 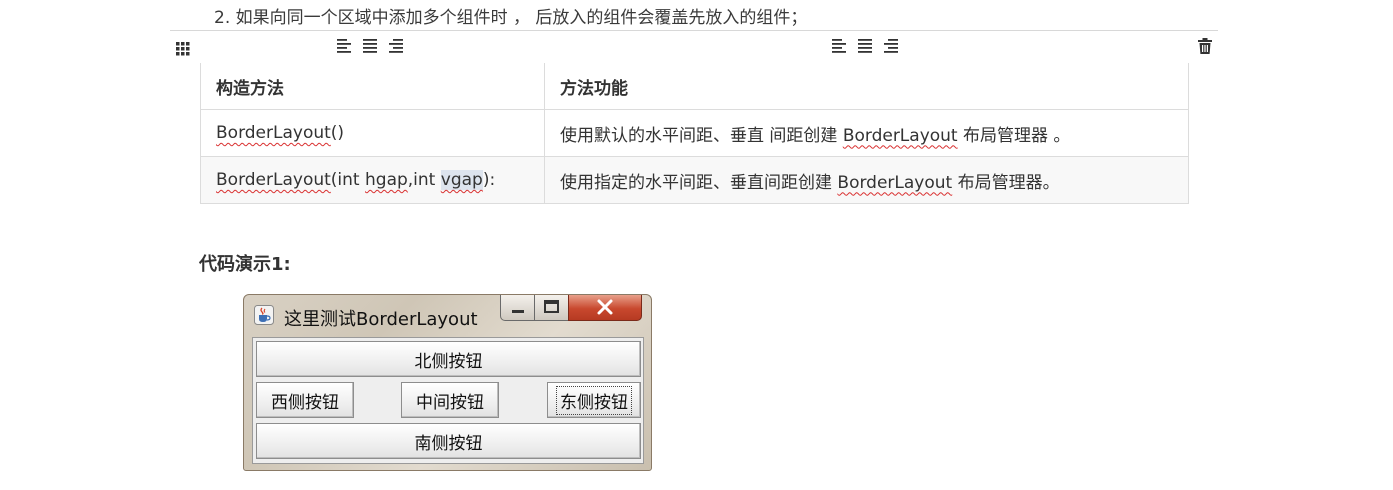 I want to click on east-button: 东侧按钮, so click(x=594, y=400).